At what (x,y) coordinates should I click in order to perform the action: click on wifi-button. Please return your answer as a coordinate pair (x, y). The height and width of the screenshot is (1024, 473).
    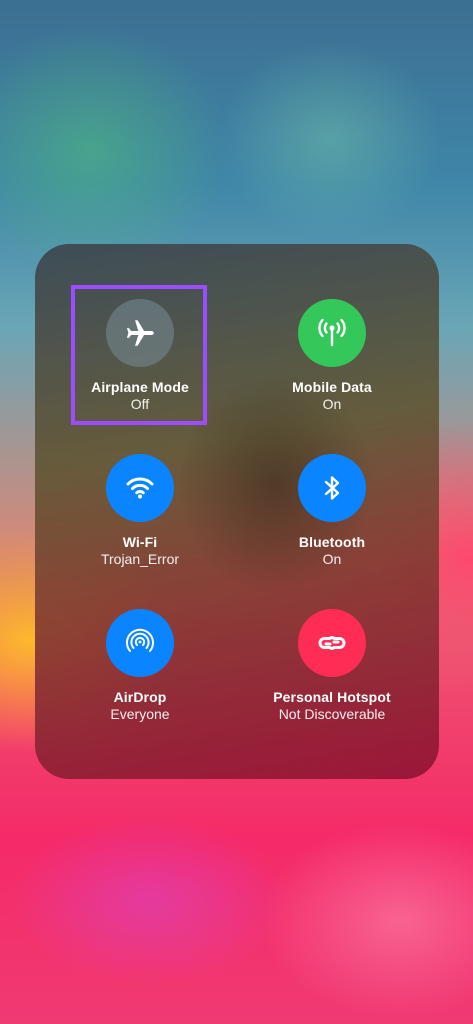
    Looking at the image, I should click on (140, 488).